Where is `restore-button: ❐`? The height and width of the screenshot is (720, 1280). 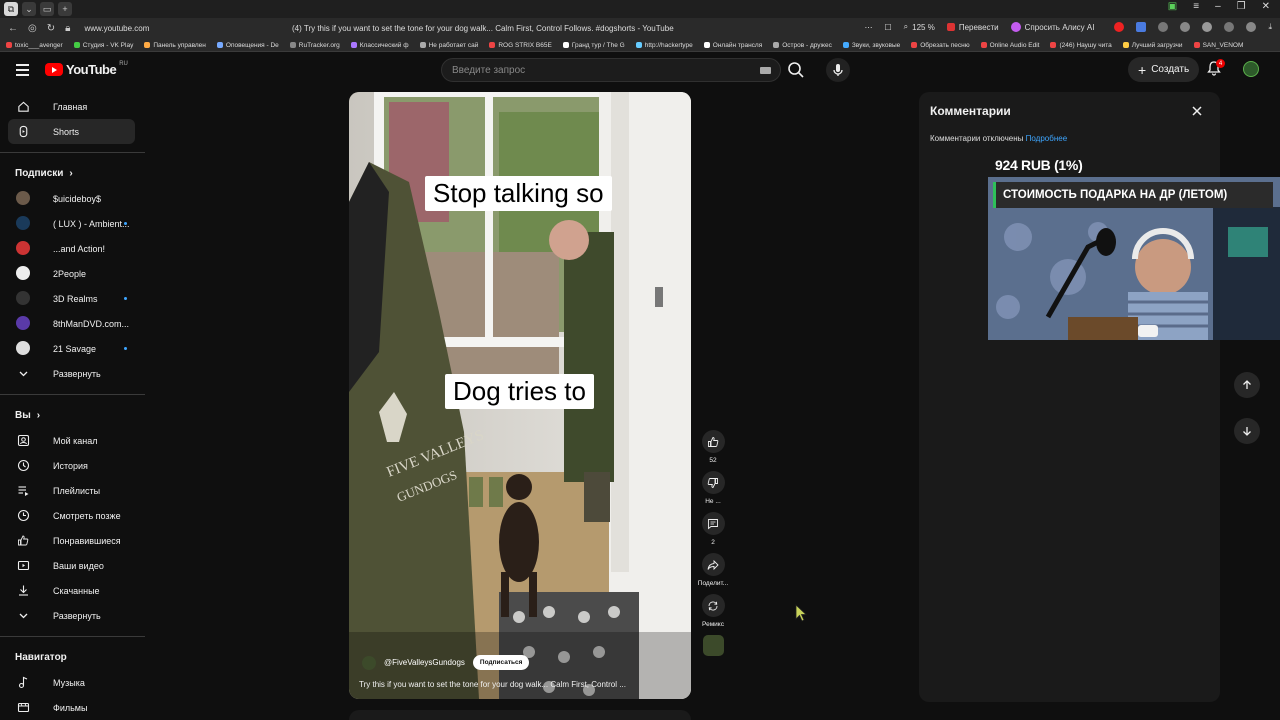 restore-button: ❐ is located at coordinates (1241, 6).